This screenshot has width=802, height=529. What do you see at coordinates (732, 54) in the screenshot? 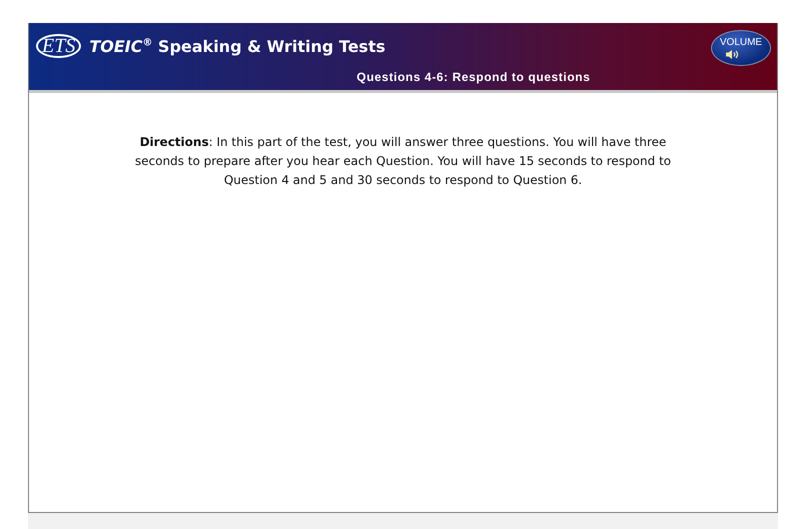
I see `speaker-icon` at bounding box center [732, 54].